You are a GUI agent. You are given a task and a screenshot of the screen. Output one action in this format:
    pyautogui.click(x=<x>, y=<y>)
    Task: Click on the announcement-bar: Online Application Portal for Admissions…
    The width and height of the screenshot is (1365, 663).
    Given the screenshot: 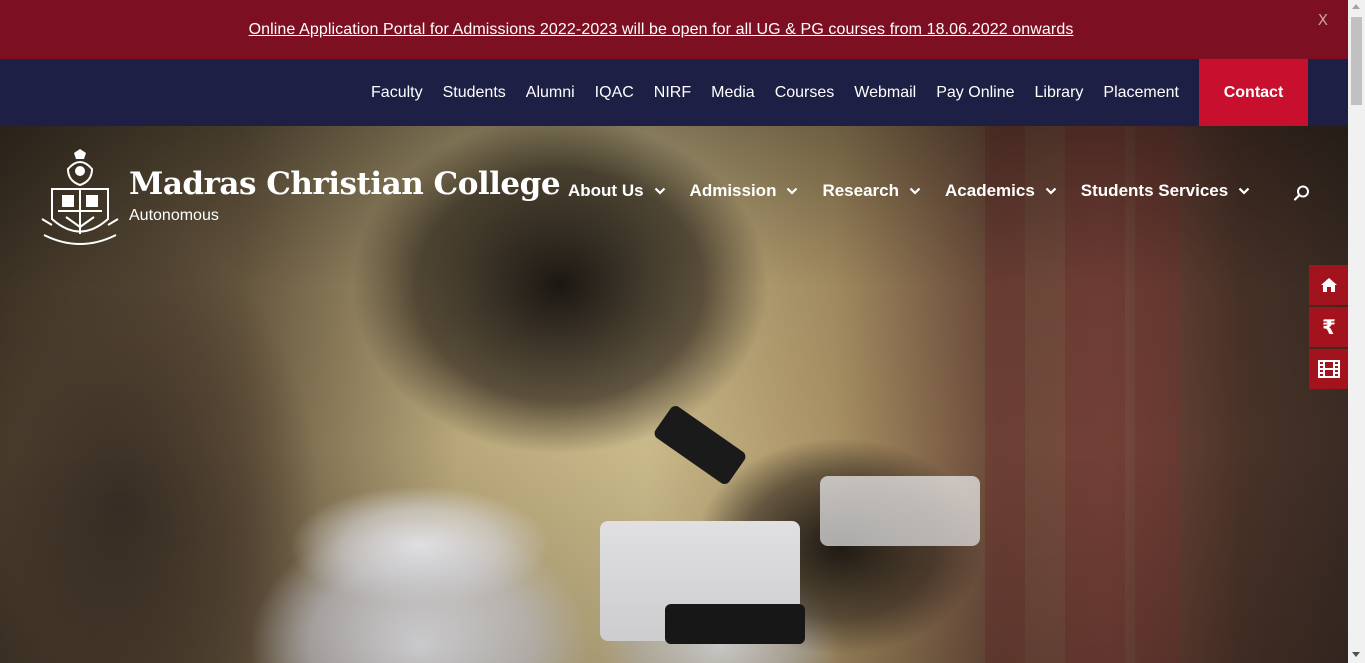 What is the action you would take?
    pyautogui.click(x=674, y=29)
    